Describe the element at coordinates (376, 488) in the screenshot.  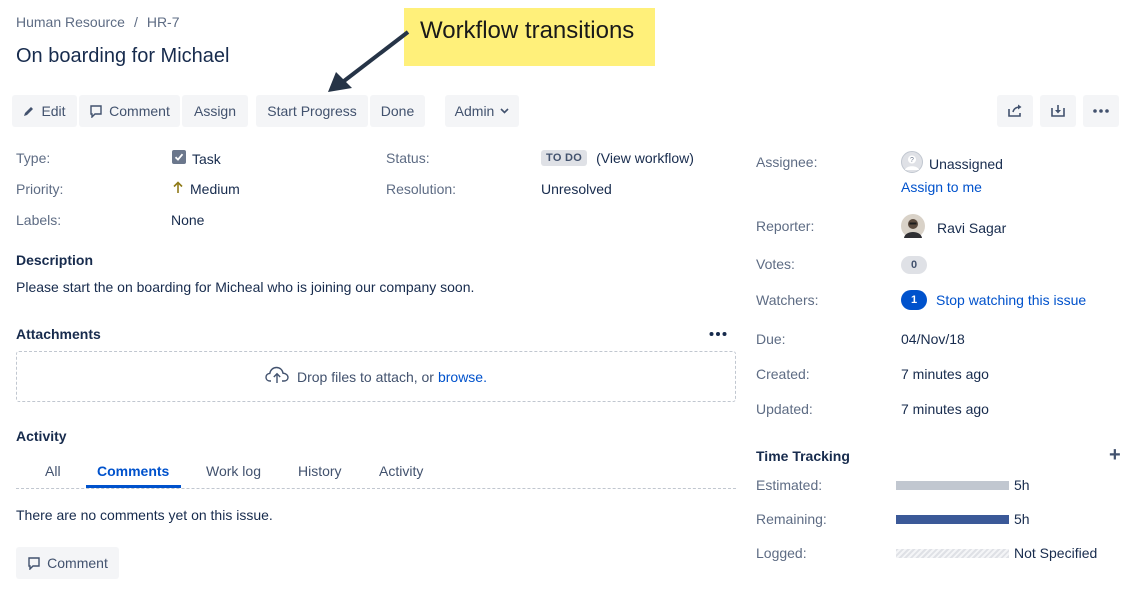
I see `tabs-divider` at that location.